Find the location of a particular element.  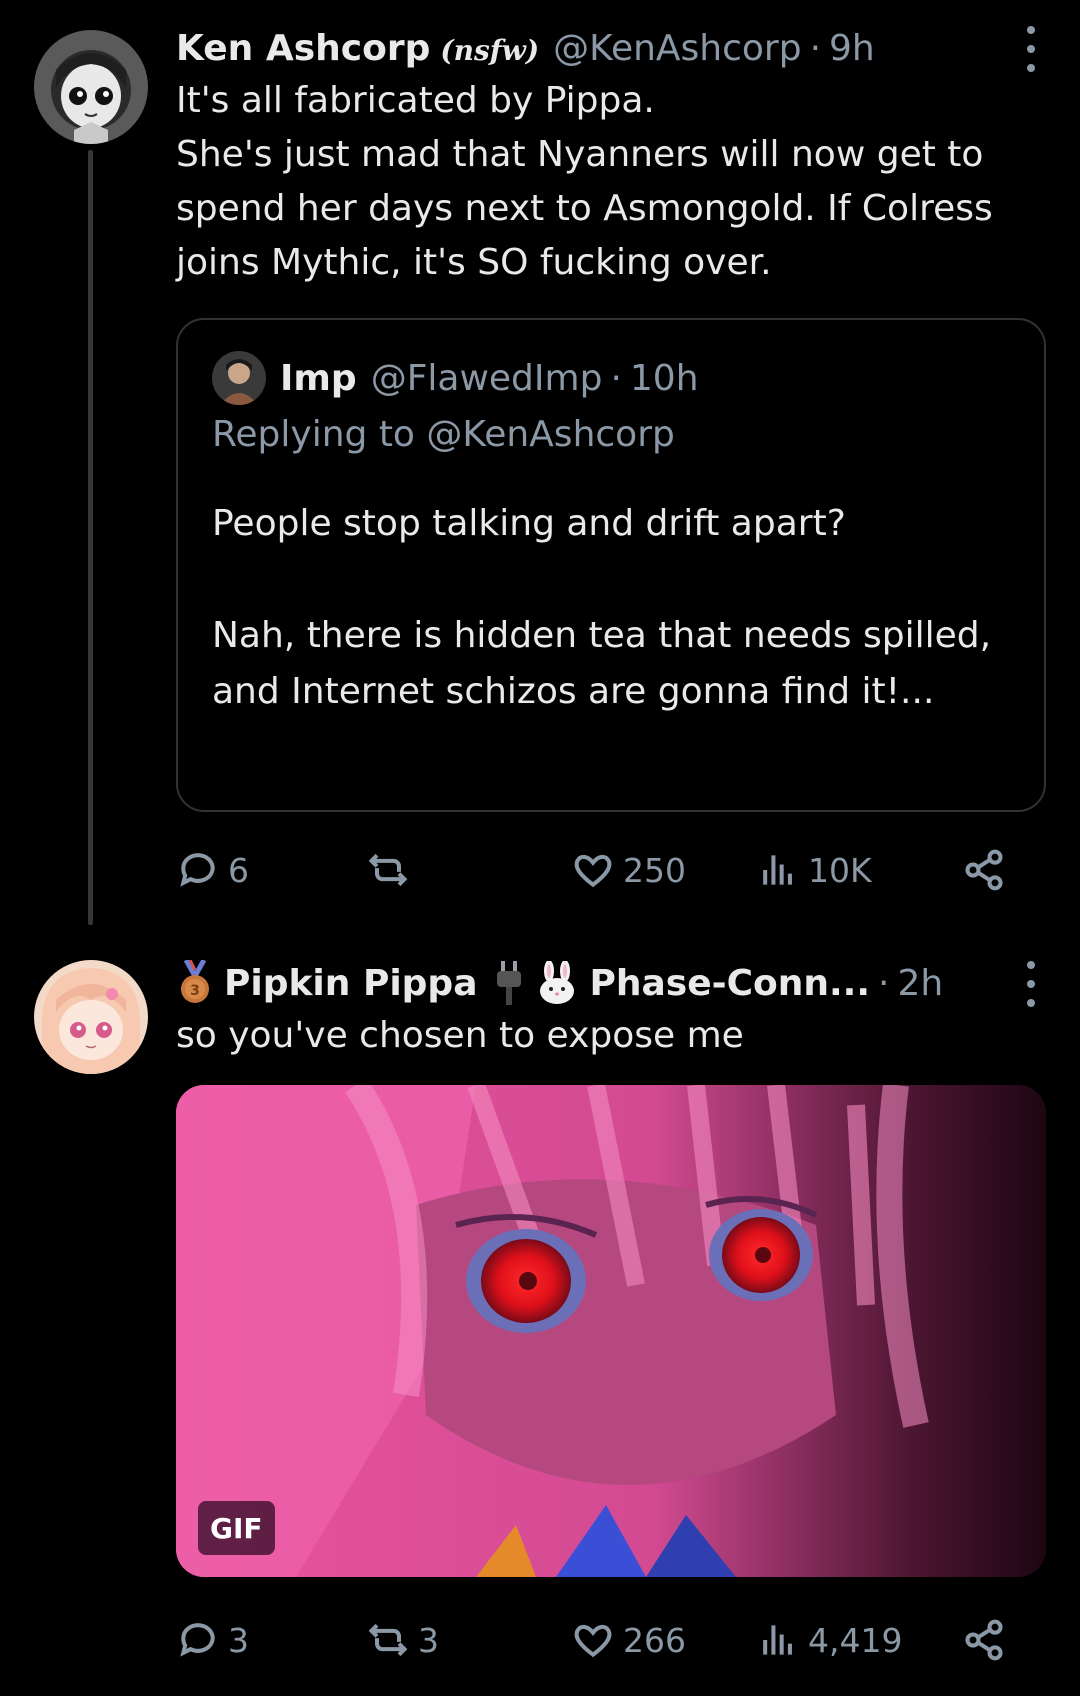

handle: @FlawedImp is located at coordinates (487, 378).